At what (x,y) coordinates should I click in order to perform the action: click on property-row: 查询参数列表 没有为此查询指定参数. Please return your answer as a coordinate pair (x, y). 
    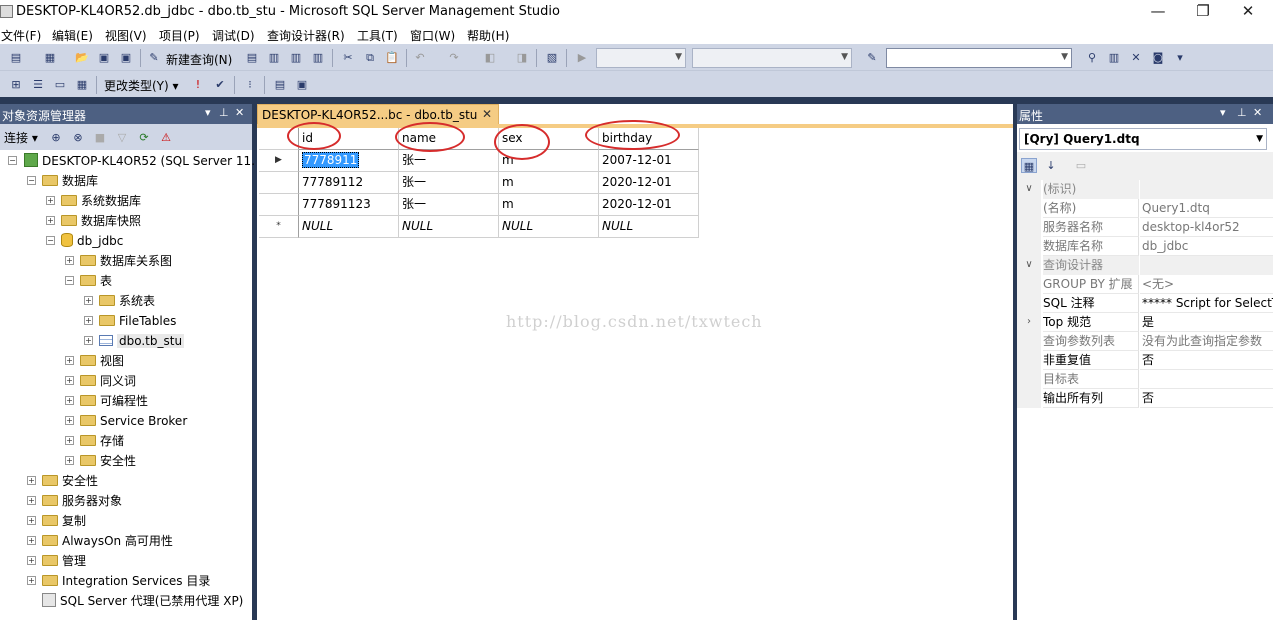
    Looking at the image, I should click on (1145, 341).